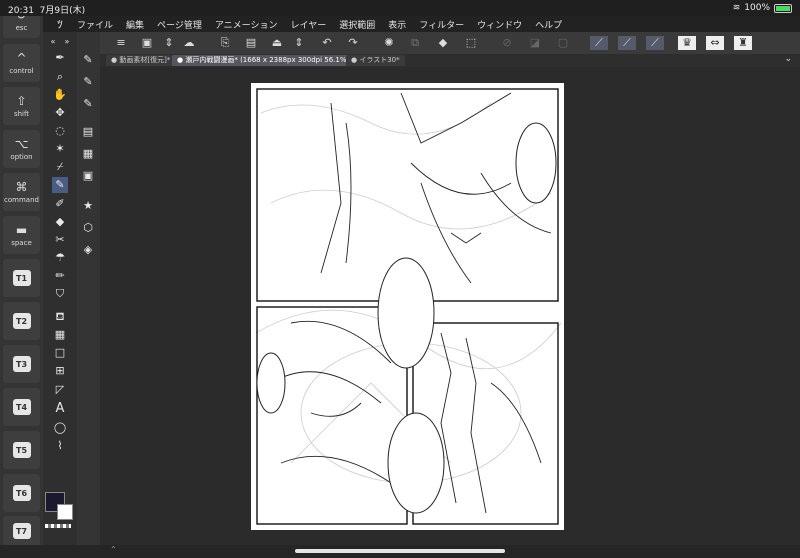 The height and width of the screenshot is (558, 800). Describe the element at coordinates (60, 276) in the screenshot. I see `airbrush-icon: ✏` at that location.